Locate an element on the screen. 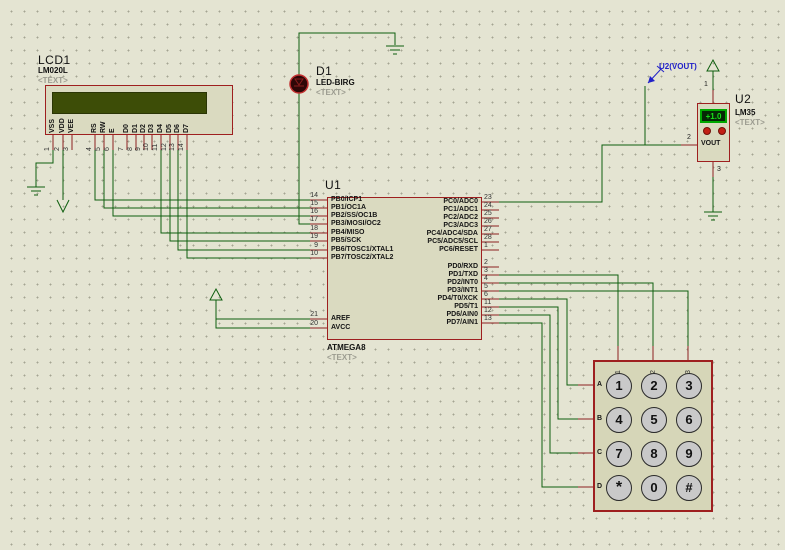 The image size is (785, 550). mcu-pin-number: 28 is located at coordinates (488, 237).